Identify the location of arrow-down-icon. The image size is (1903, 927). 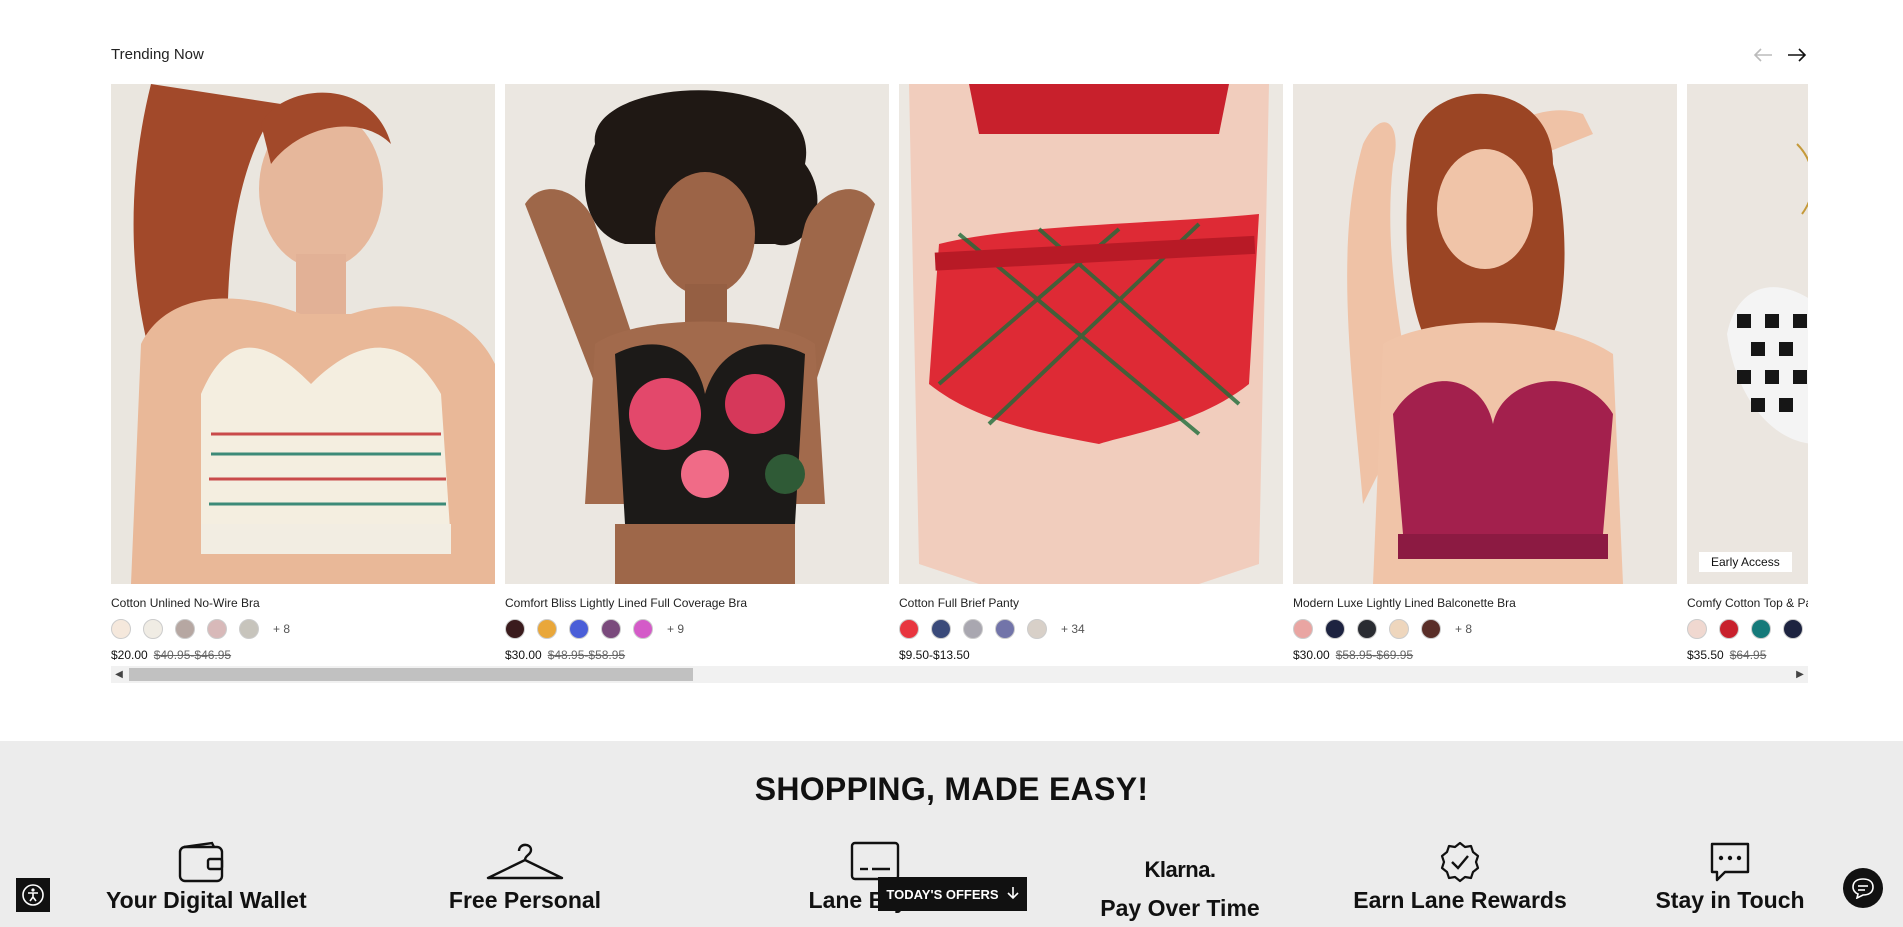
(1013, 894).